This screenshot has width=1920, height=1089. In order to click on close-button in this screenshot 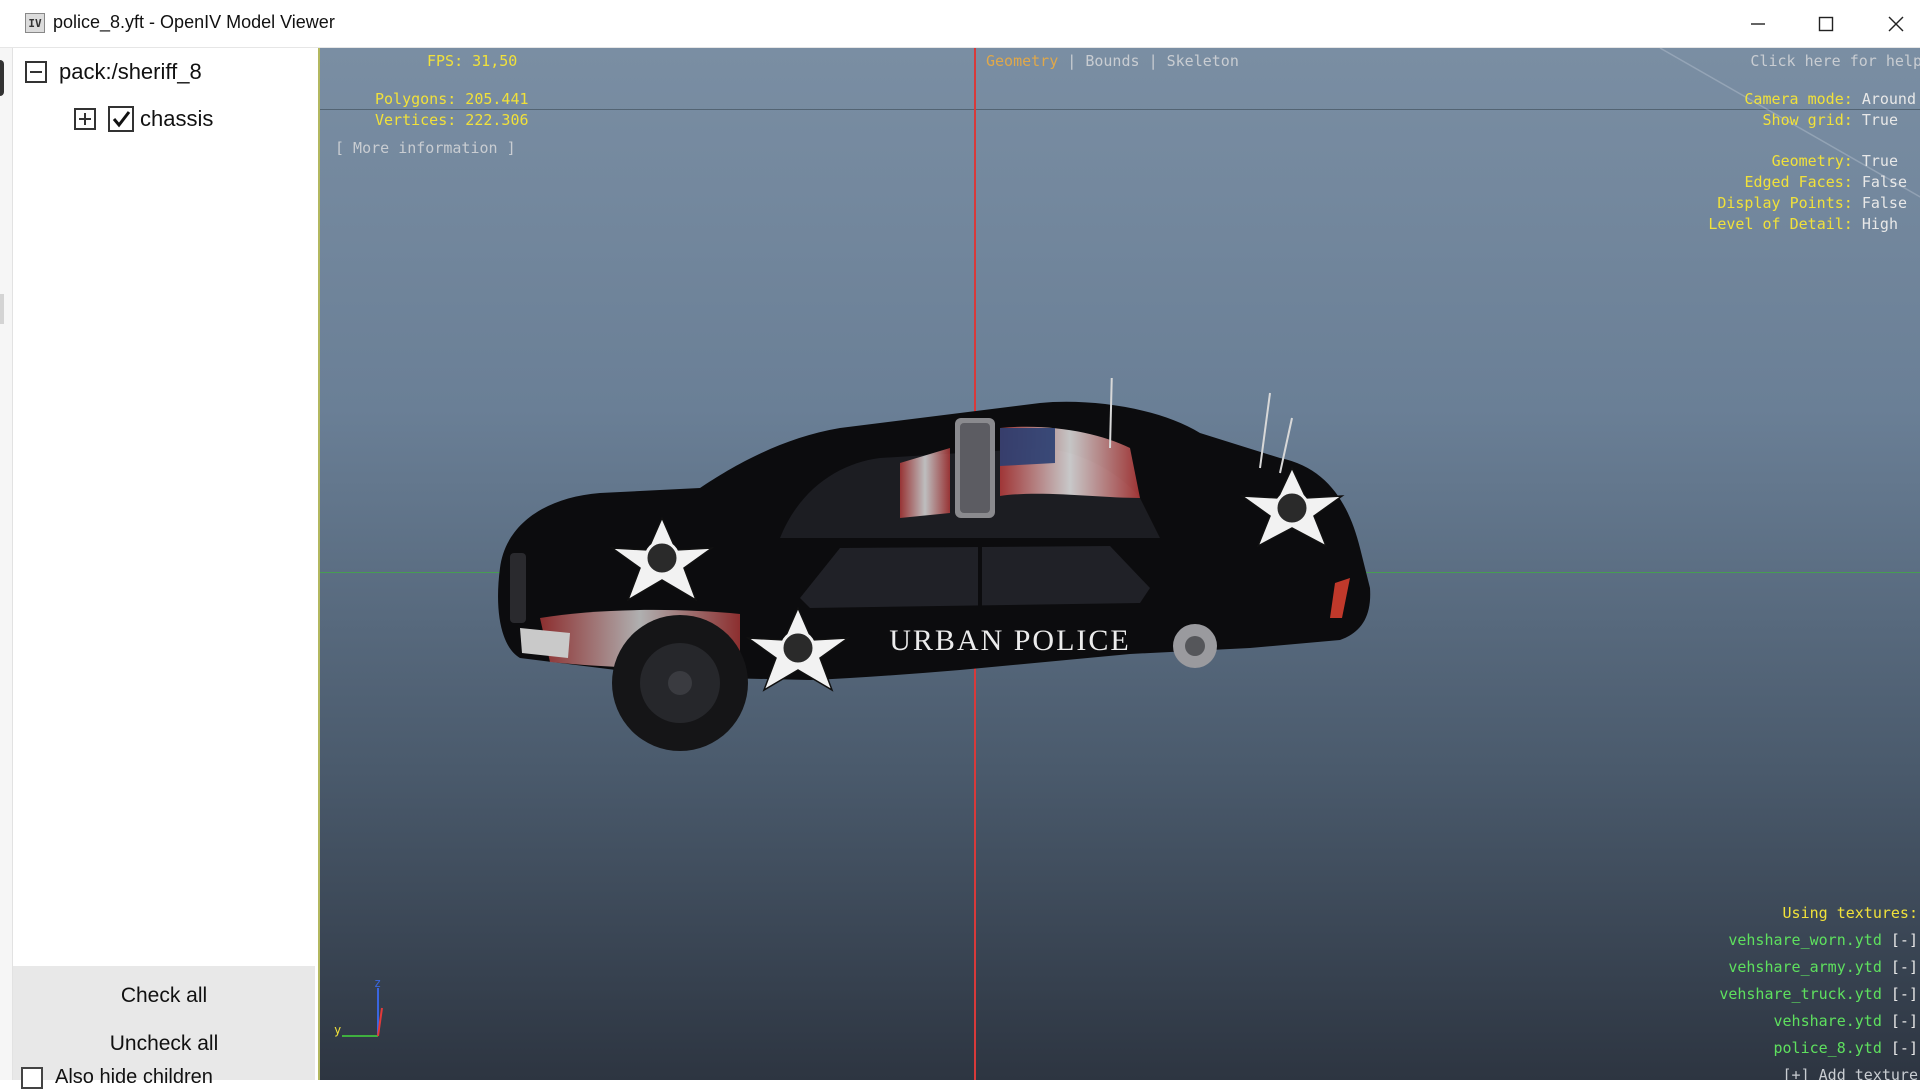, I will do `click(1891, 23)`.